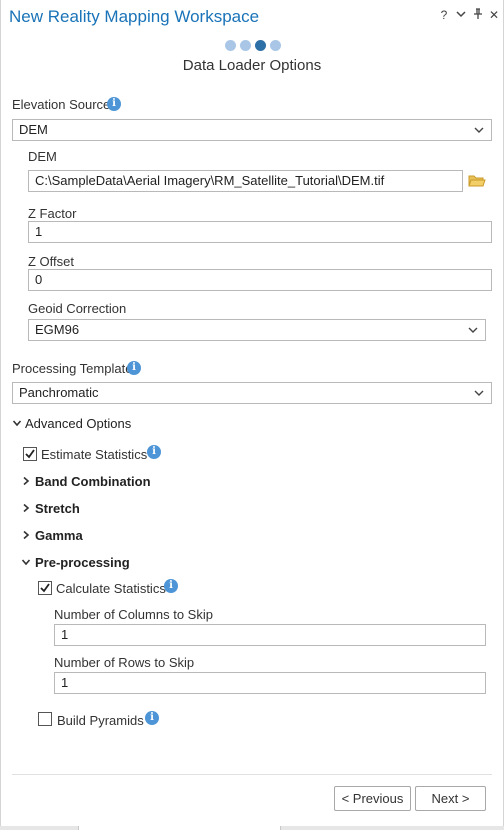 This screenshot has height=830, width=504. What do you see at coordinates (134, 16) in the screenshot?
I see `pane-title: New Reality Mapping Workspace` at bounding box center [134, 16].